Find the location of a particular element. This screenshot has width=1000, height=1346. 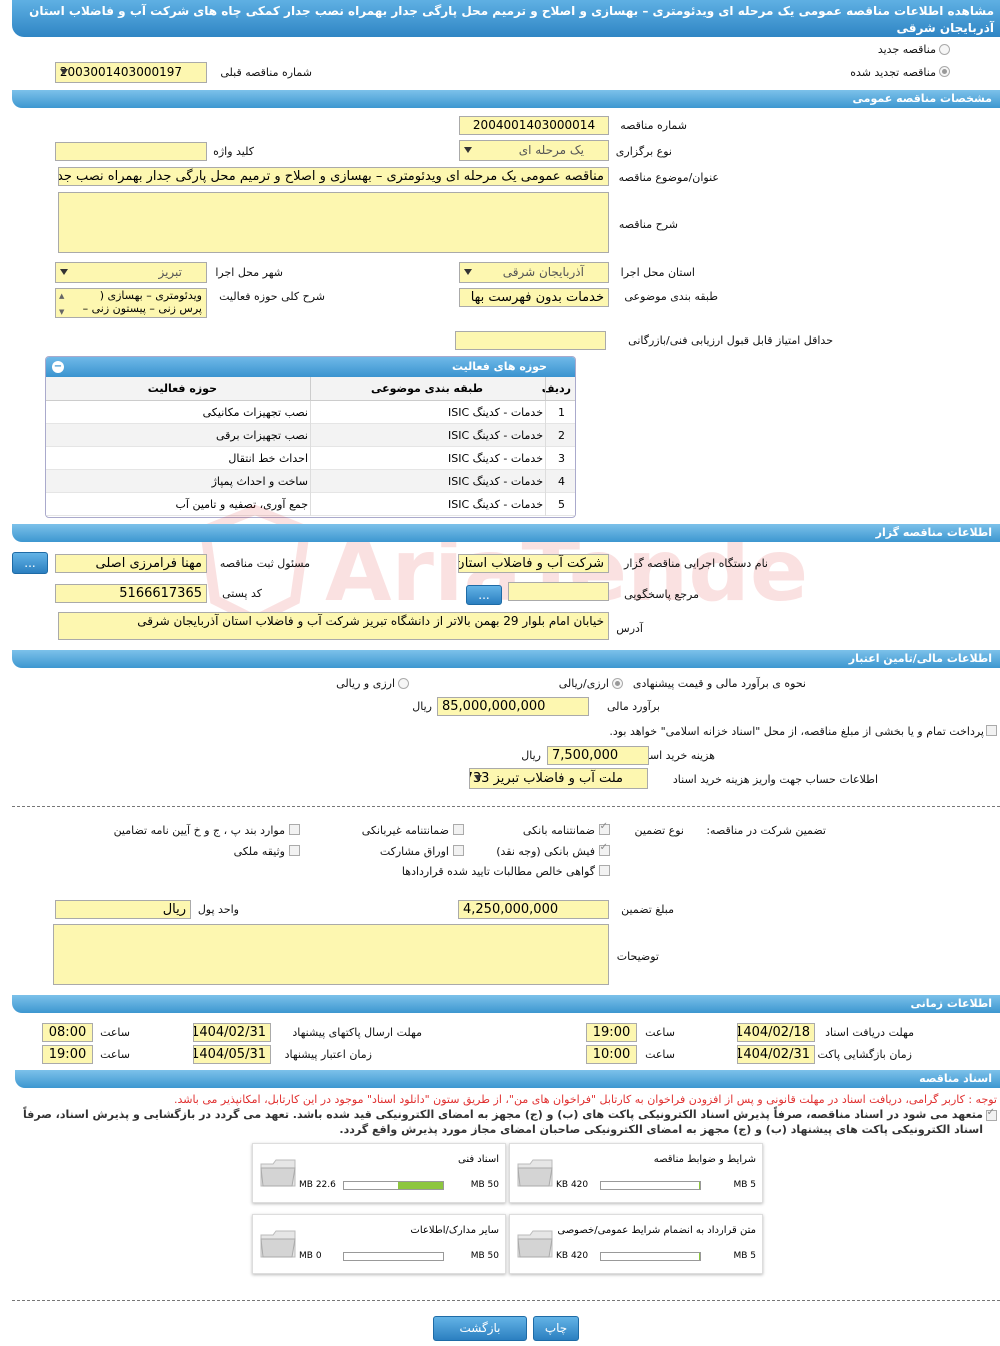

guarantee-type-label: نوع تضمین is located at coordinates (659, 830).